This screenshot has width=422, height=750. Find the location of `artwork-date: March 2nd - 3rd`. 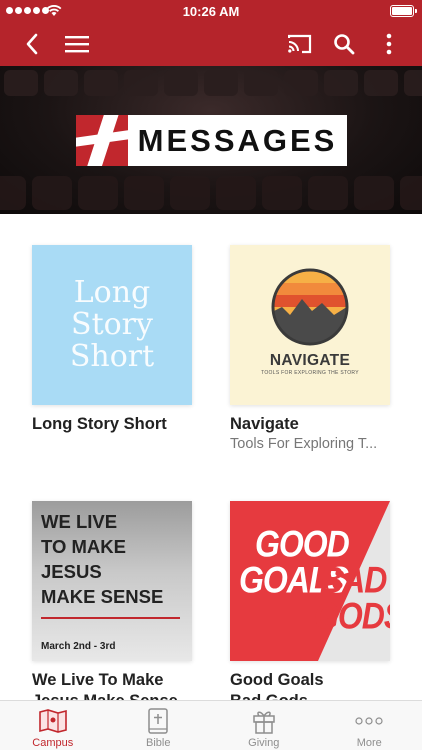

artwork-date: March 2nd - 3rd is located at coordinates (78, 646).